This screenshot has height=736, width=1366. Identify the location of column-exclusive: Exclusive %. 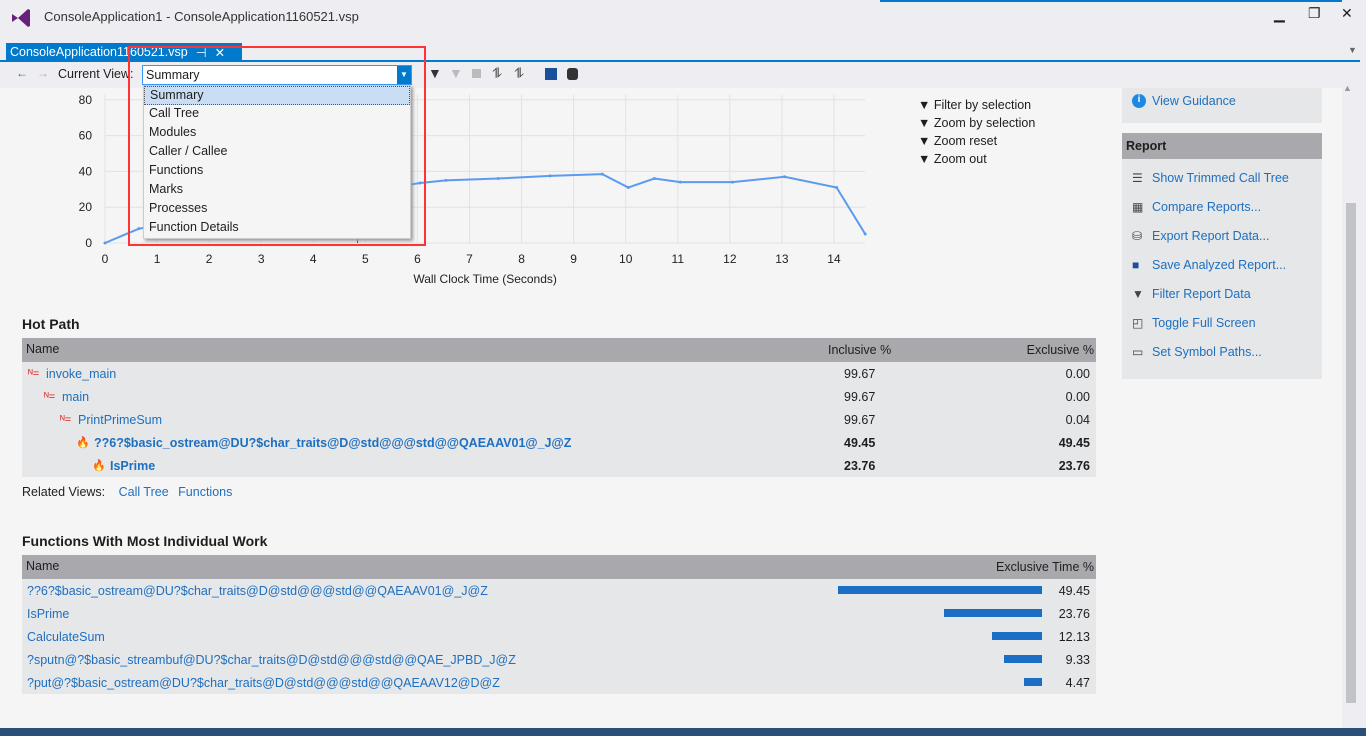
(1060, 350).